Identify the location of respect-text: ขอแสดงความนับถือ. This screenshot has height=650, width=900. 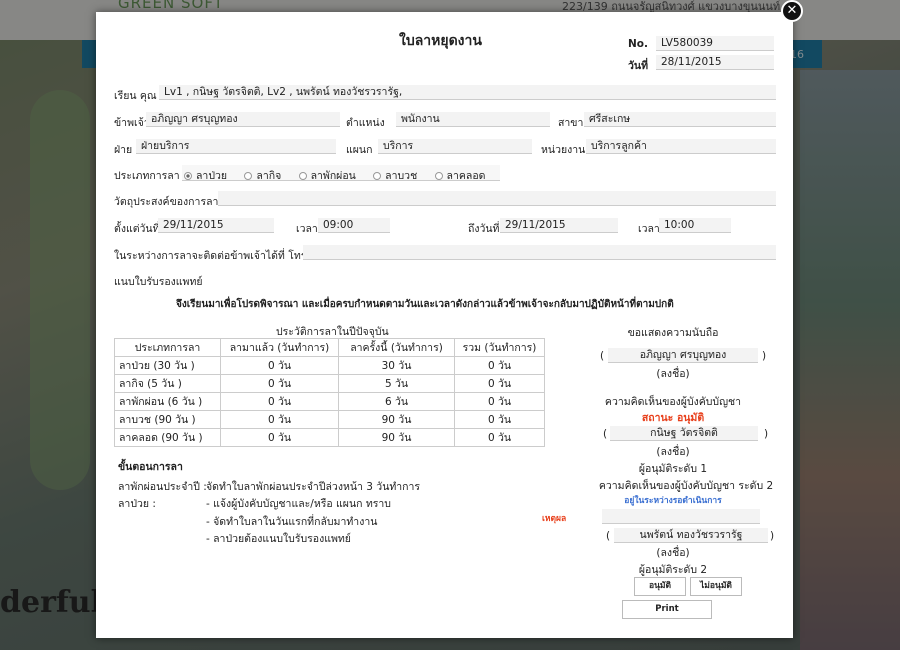
(673, 333).